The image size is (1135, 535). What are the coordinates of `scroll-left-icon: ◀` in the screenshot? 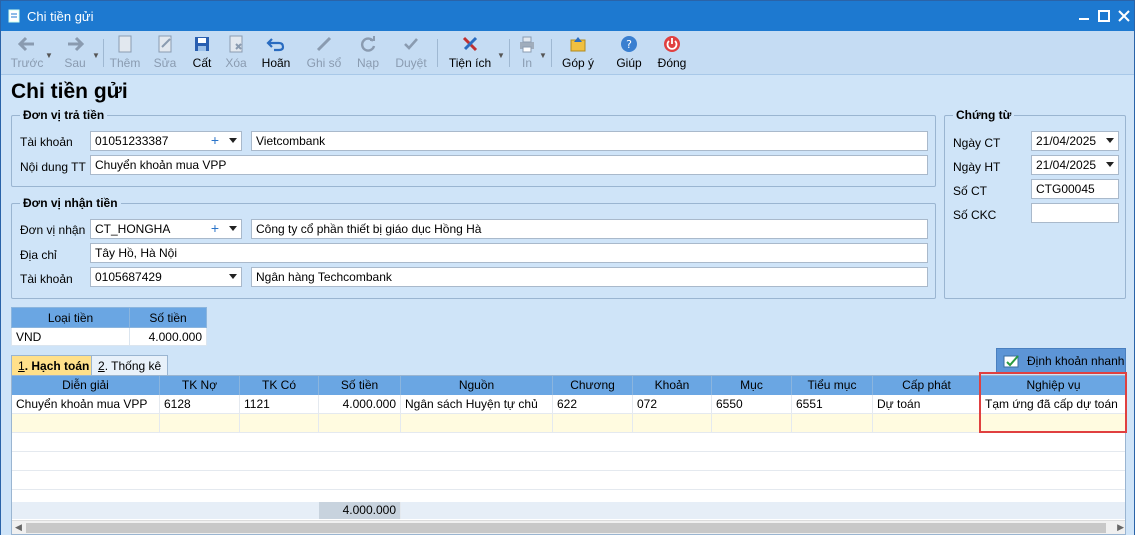 It's located at (18, 527).